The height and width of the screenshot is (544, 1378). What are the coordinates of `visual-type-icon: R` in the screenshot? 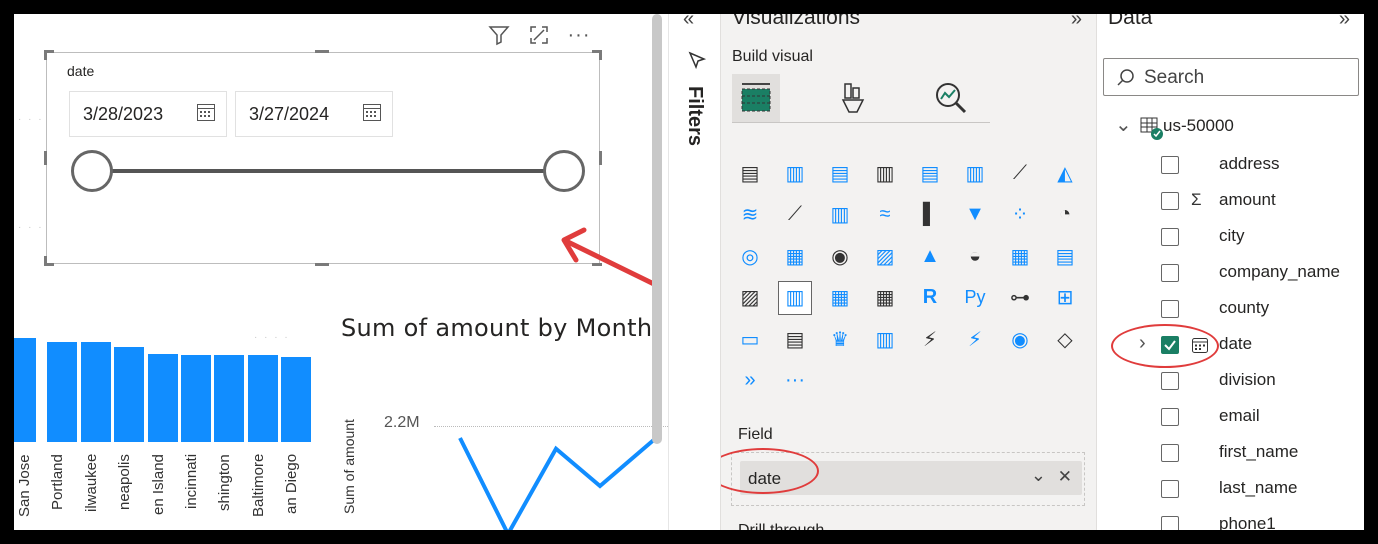 It's located at (930, 298).